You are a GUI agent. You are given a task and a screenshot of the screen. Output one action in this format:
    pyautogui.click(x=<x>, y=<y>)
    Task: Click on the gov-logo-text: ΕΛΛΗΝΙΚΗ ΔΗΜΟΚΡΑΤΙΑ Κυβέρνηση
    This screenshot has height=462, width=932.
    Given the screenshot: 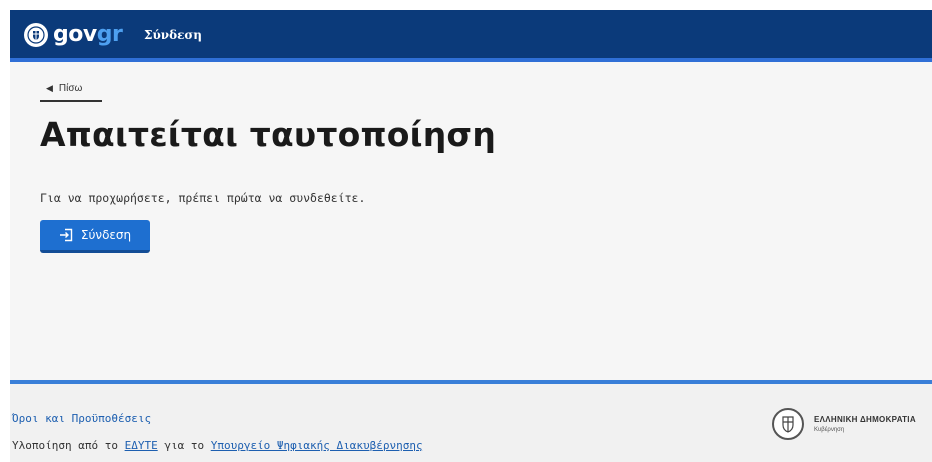 What is the action you would take?
    pyautogui.click(x=865, y=424)
    